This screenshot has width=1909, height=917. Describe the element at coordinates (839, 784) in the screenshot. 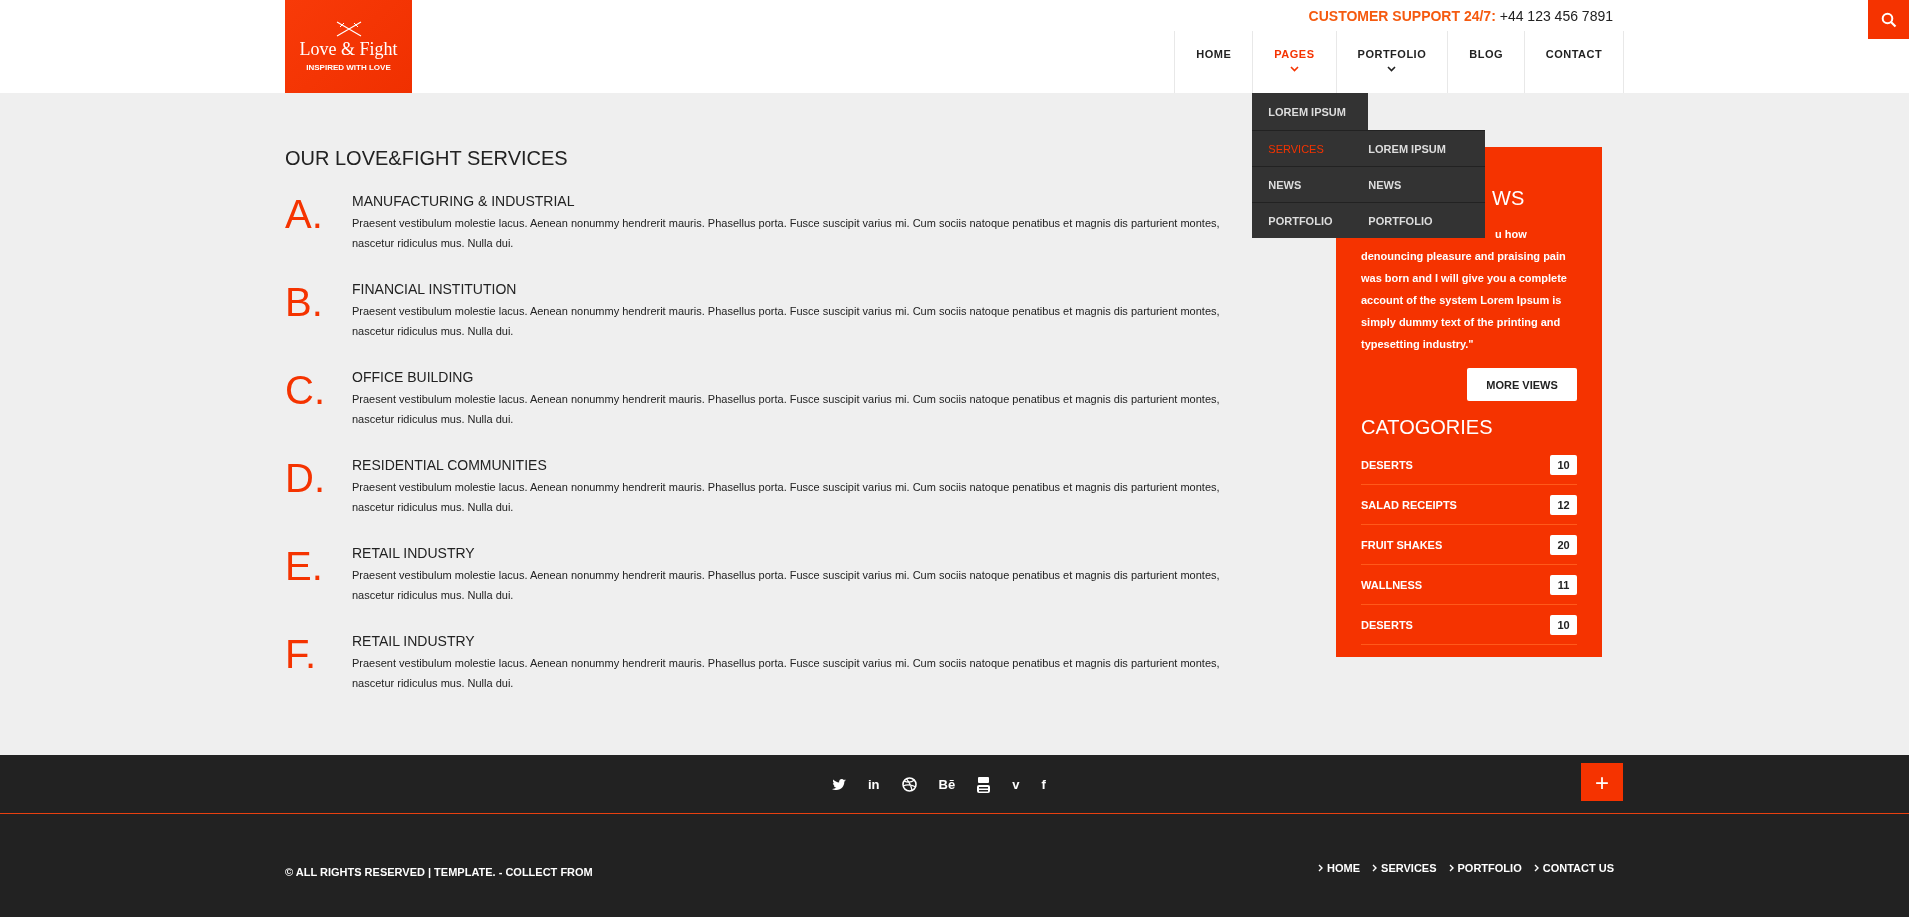

I see `bird-icon` at that location.